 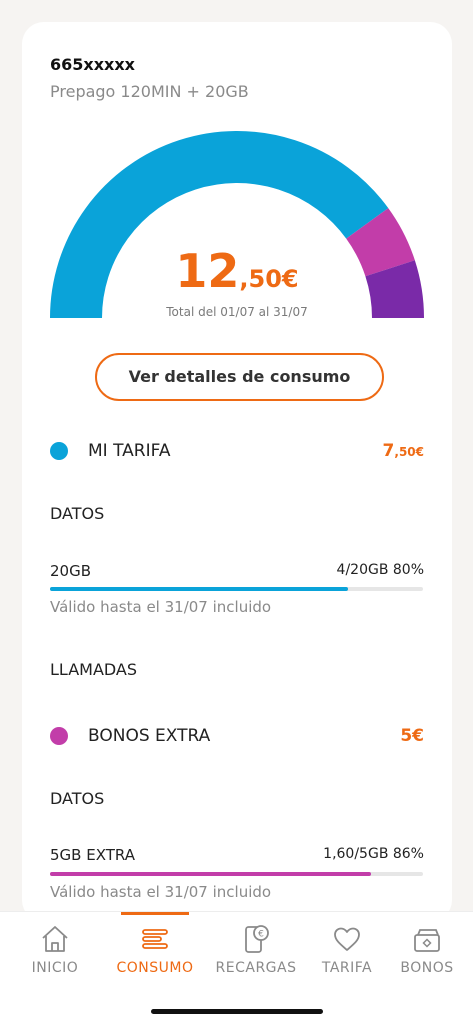 What do you see at coordinates (347, 939) in the screenshot?
I see `heart-icon` at bounding box center [347, 939].